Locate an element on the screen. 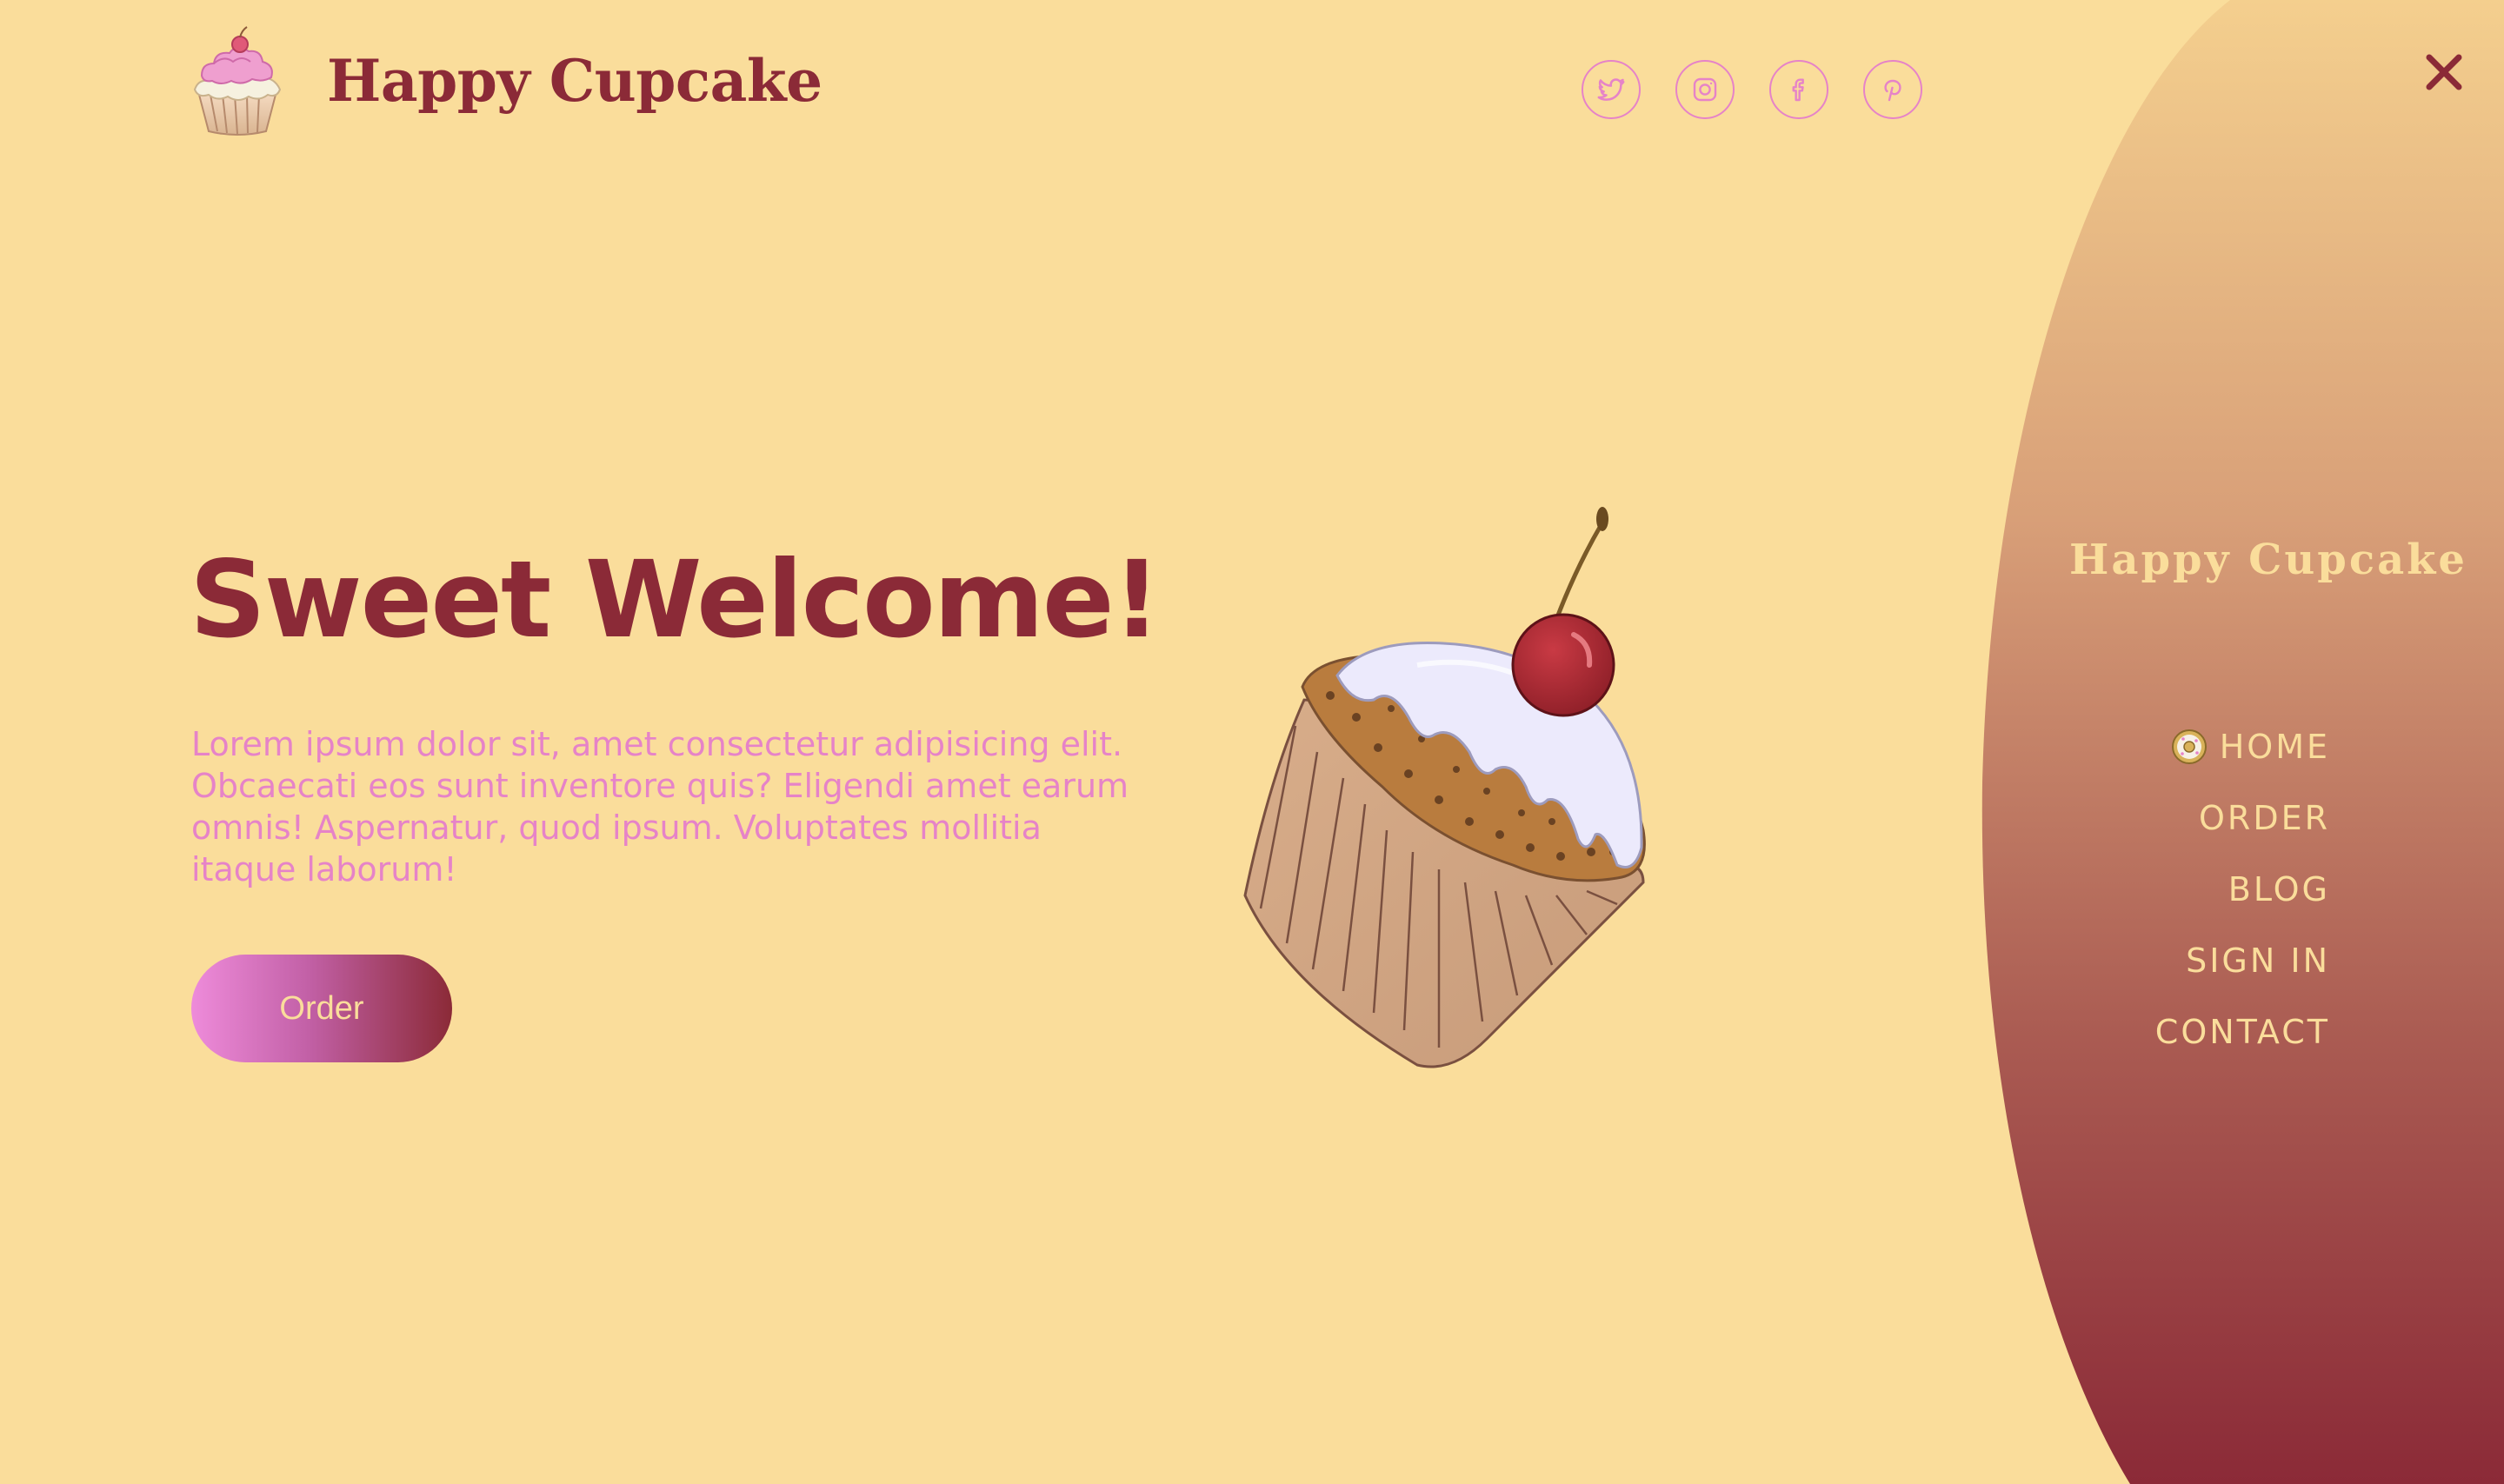 The height and width of the screenshot is (1484, 2504). menu-item-label: SIGN IN is located at coordinates (2258, 961).